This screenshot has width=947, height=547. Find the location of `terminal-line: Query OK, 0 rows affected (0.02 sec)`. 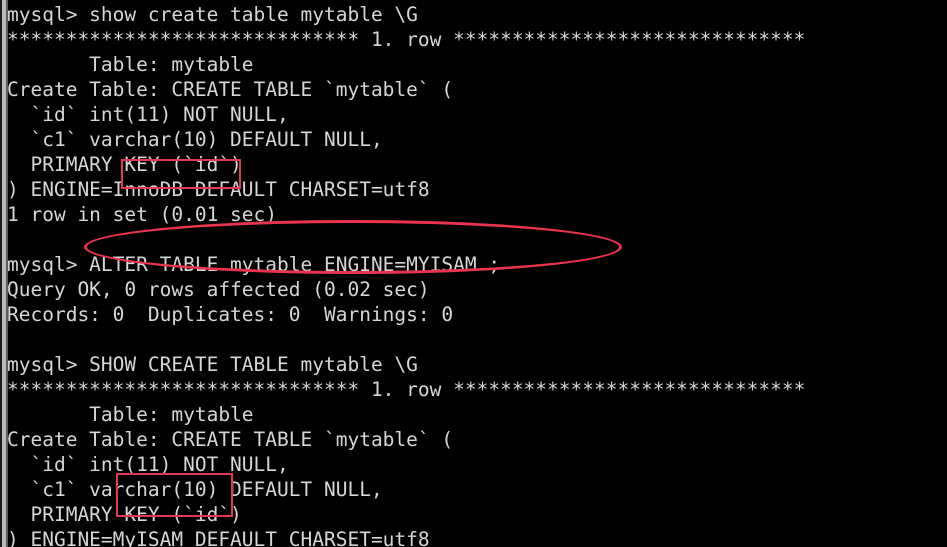

terminal-line: Query OK, 0 rows affected (0.02 sec) is located at coordinates (218, 289).